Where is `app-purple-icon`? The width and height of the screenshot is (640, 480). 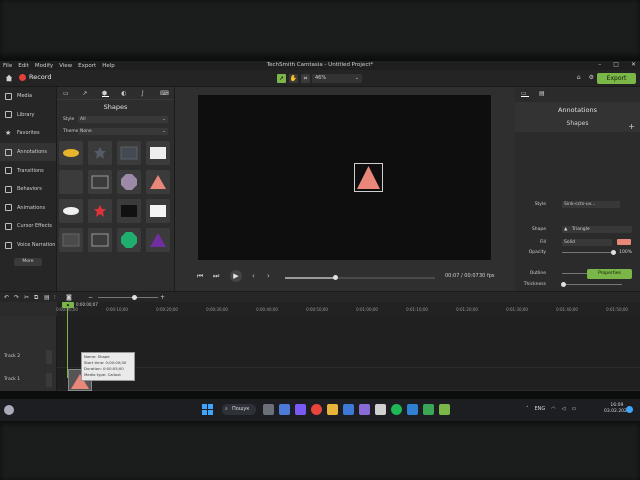 app-purple-icon is located at coordinates (364, 409).